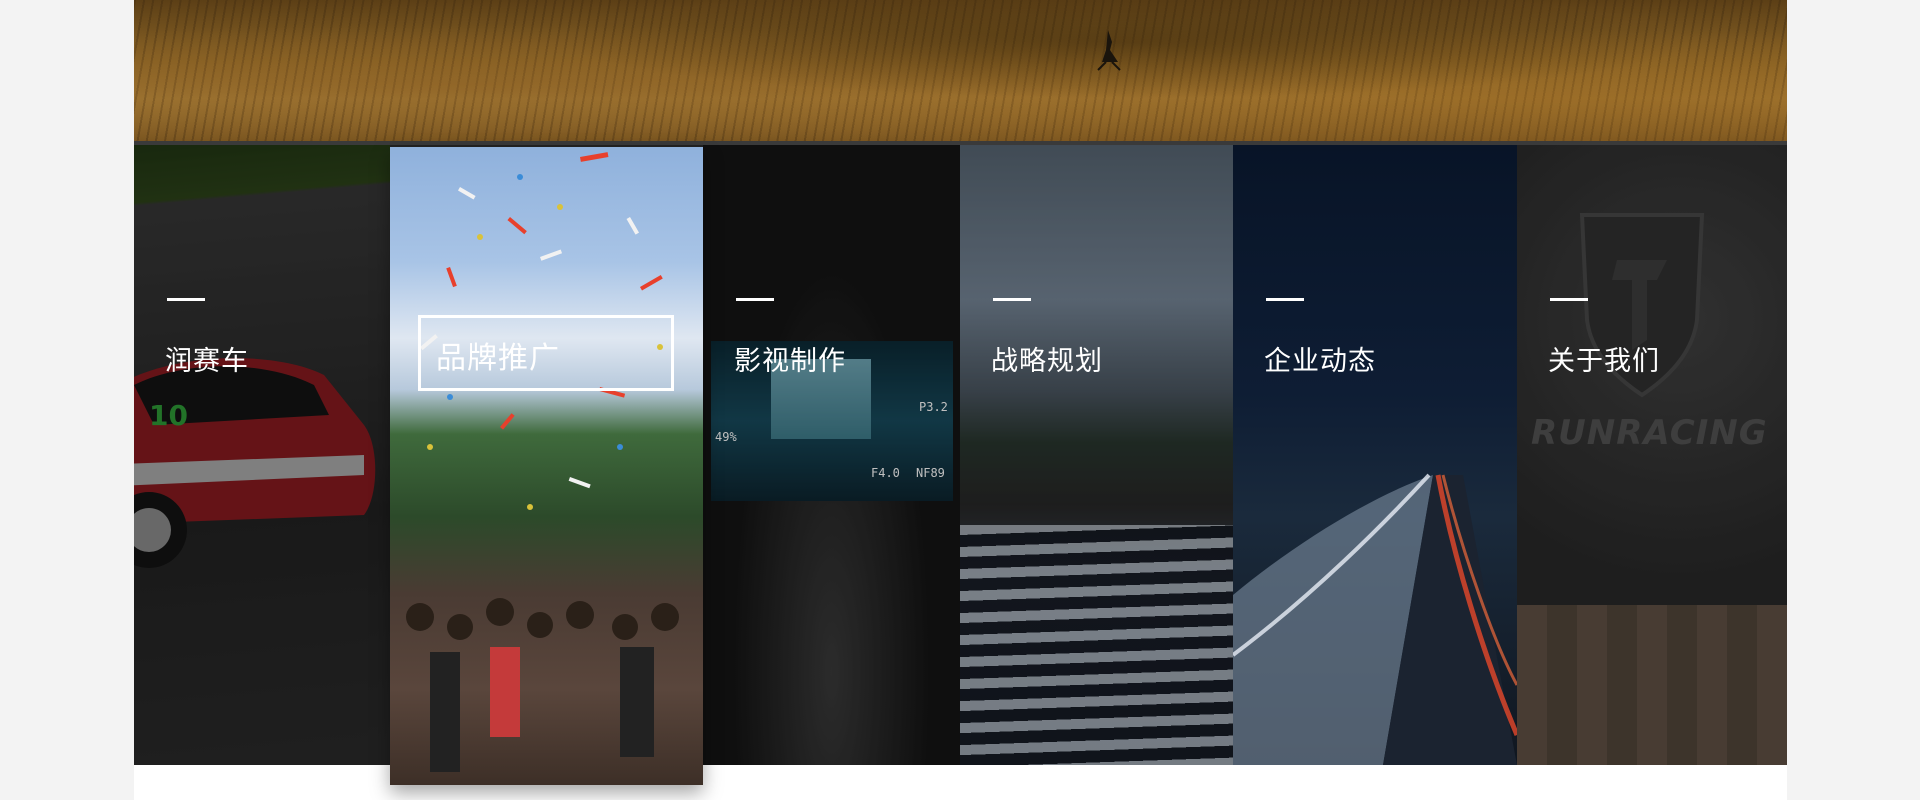 The width and height of the screenshot is (1920, 800). What do you see at coordinates (498, 358) in the screenshot?
I see `panel-title: 品牌推广` at bounding box center [498, 358].